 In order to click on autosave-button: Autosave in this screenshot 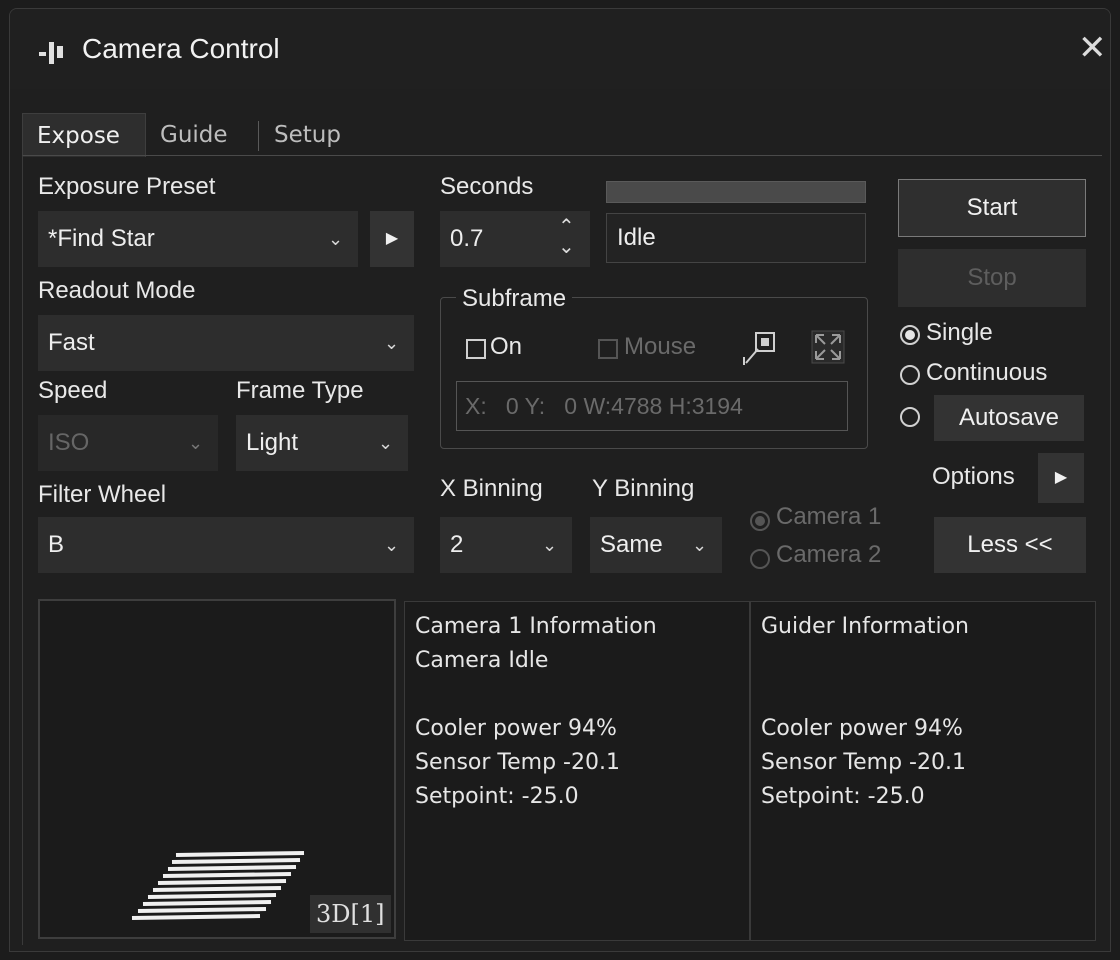, I will do `click(1009, 418)`.